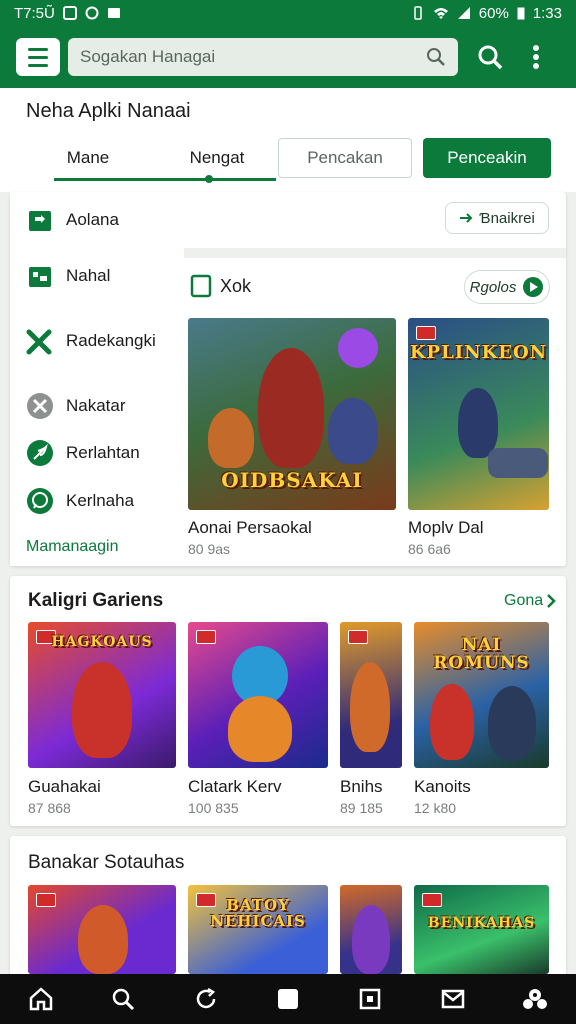  Describe the element at coordinates (478, 438) in the screenshot. I see `game-card: KPLINKEON Moplv Dal 86 6a6` at that location.